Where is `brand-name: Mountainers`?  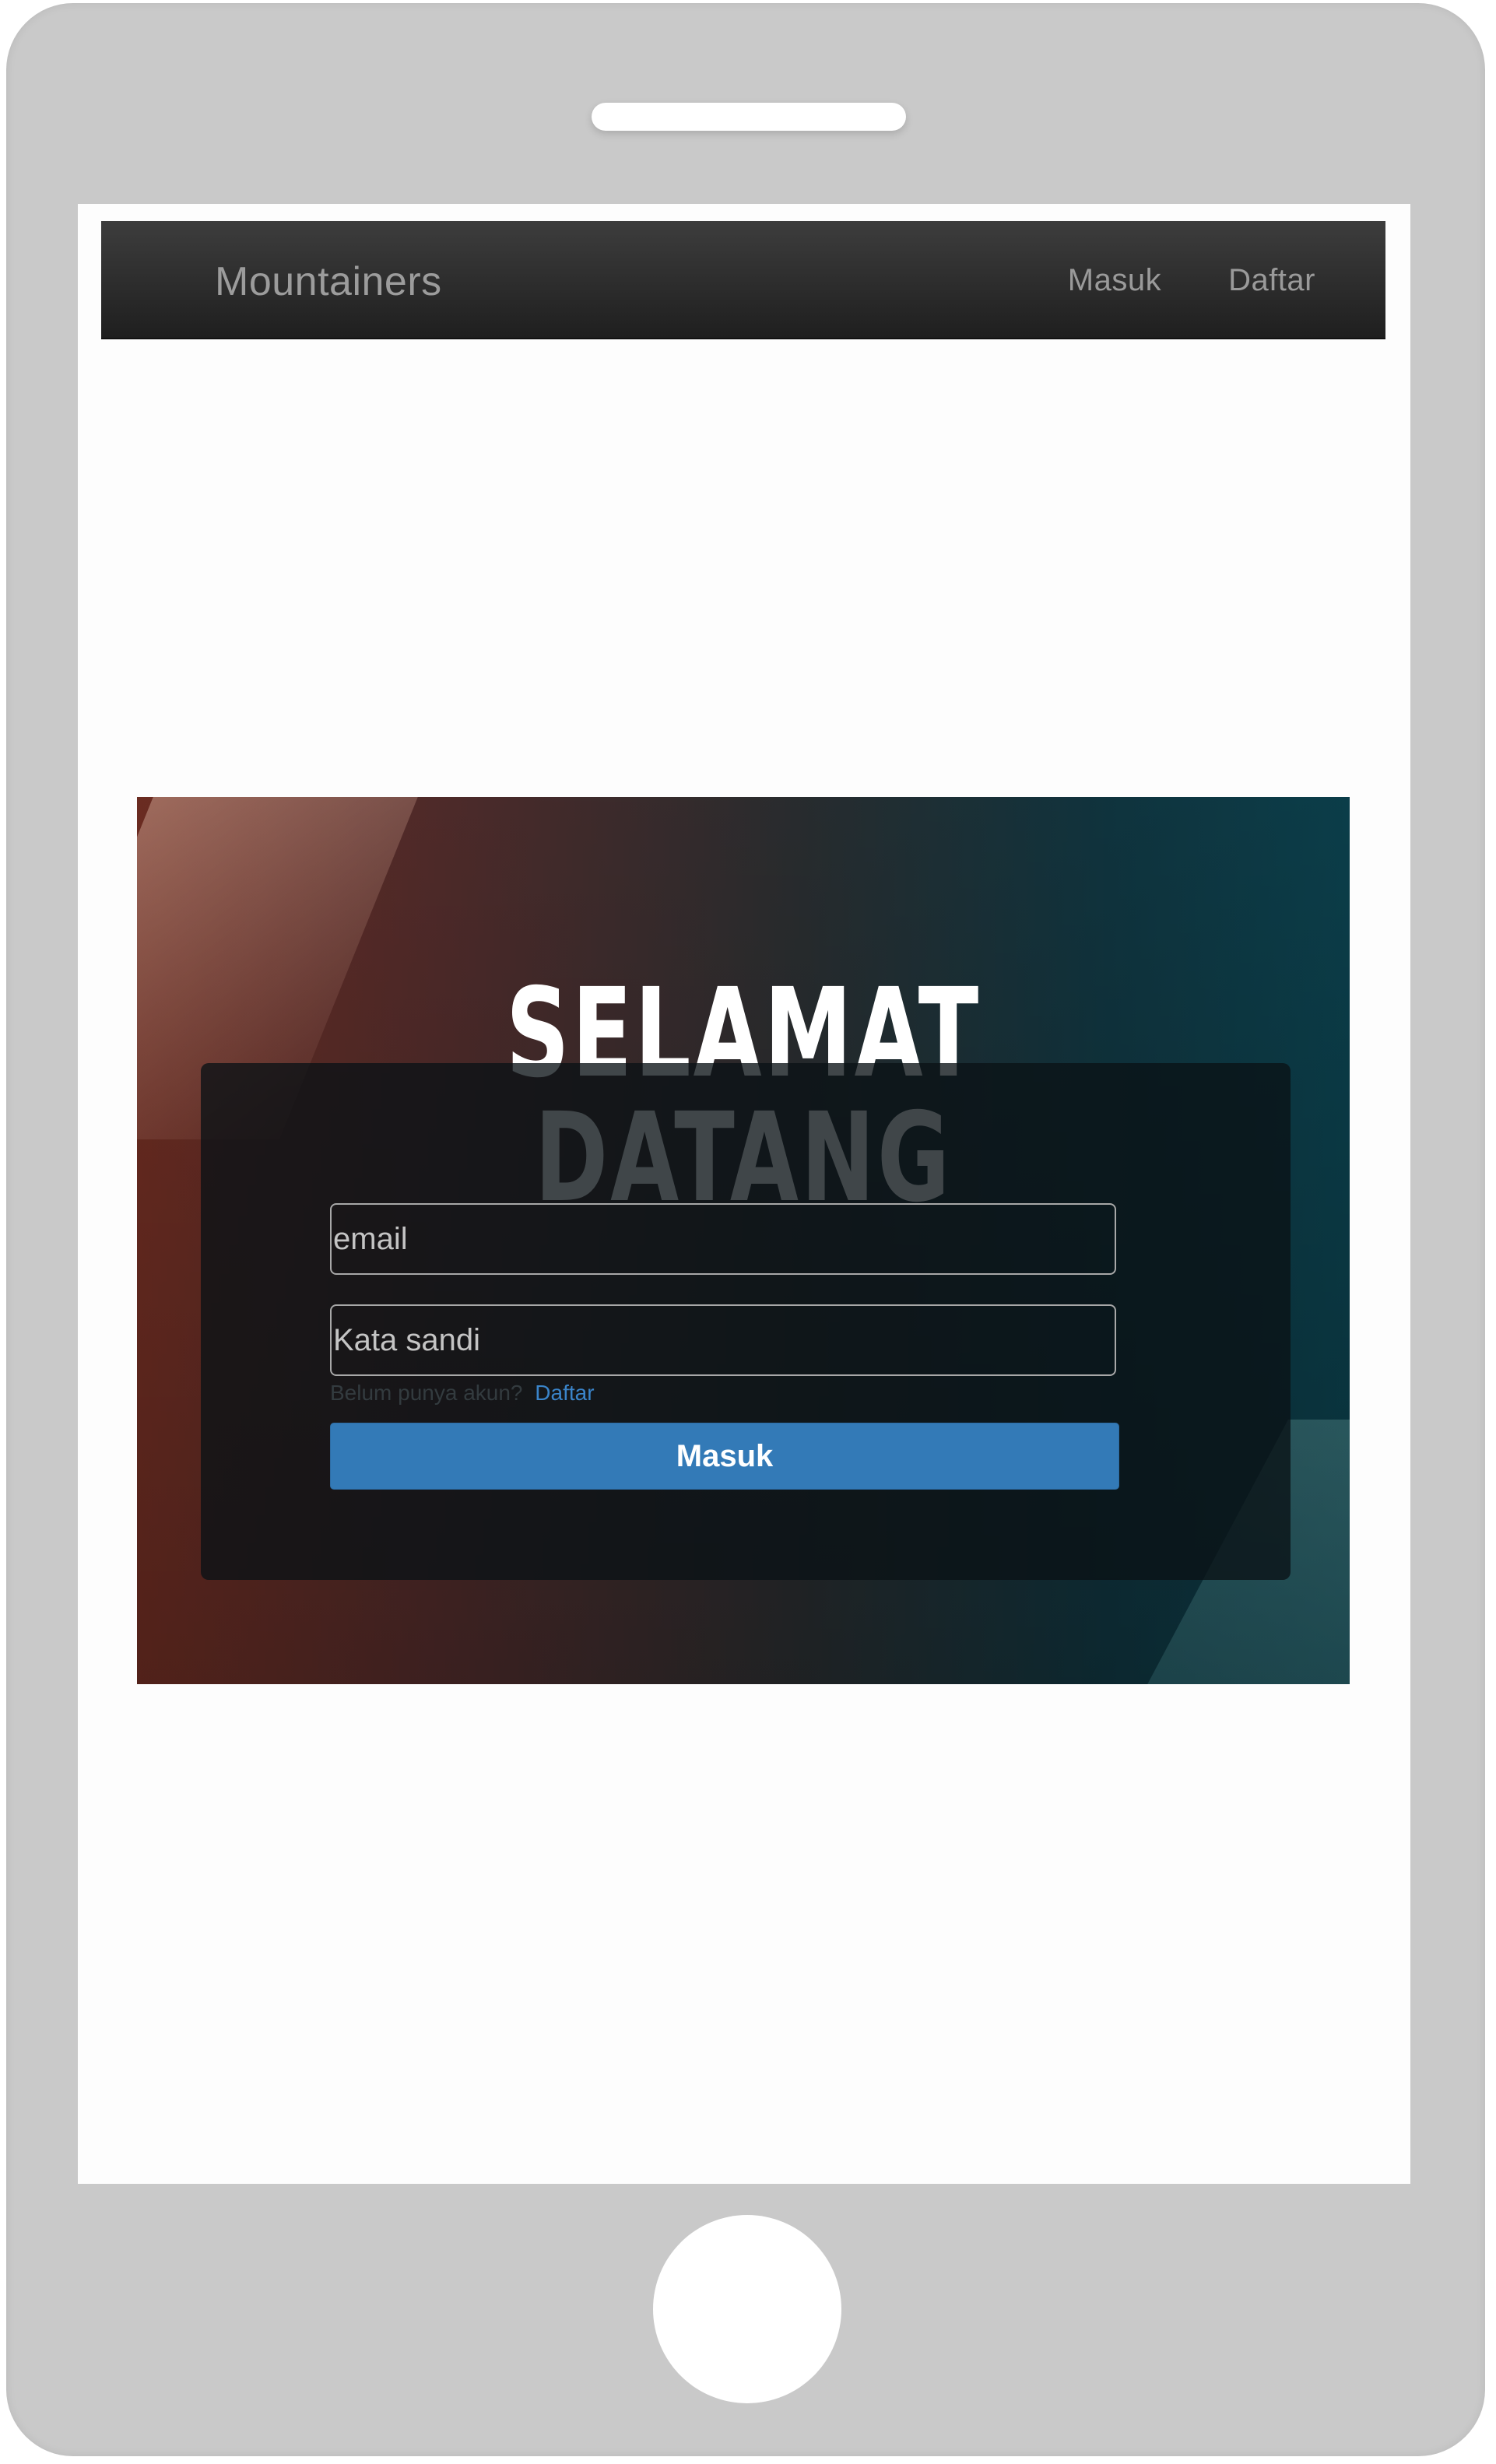 brand-name: Mountainers is located at coordinates (328, 281).